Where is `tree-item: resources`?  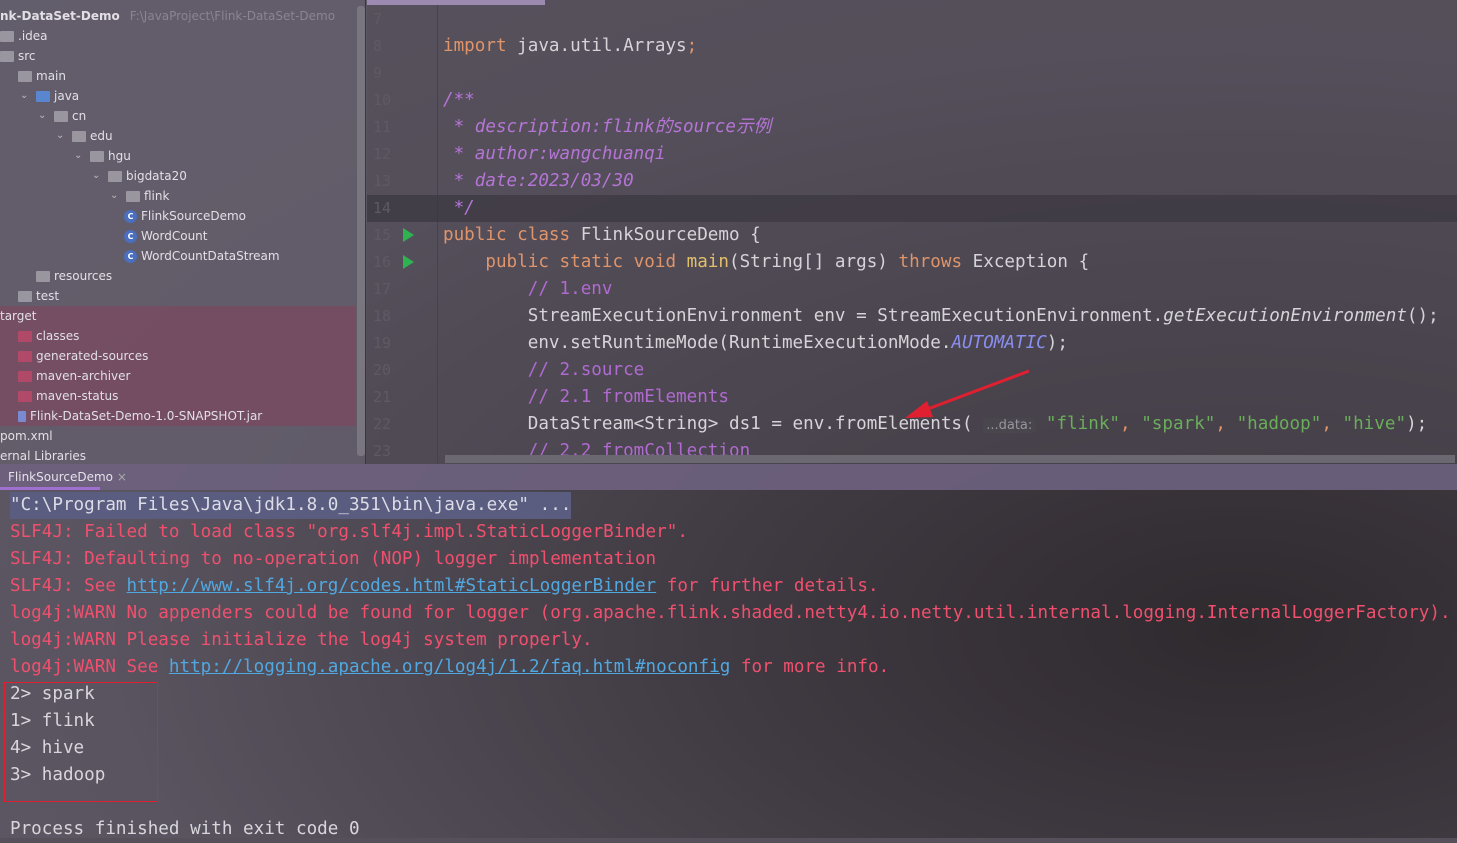
tree-item: resources is located at coordinates (74, 276).